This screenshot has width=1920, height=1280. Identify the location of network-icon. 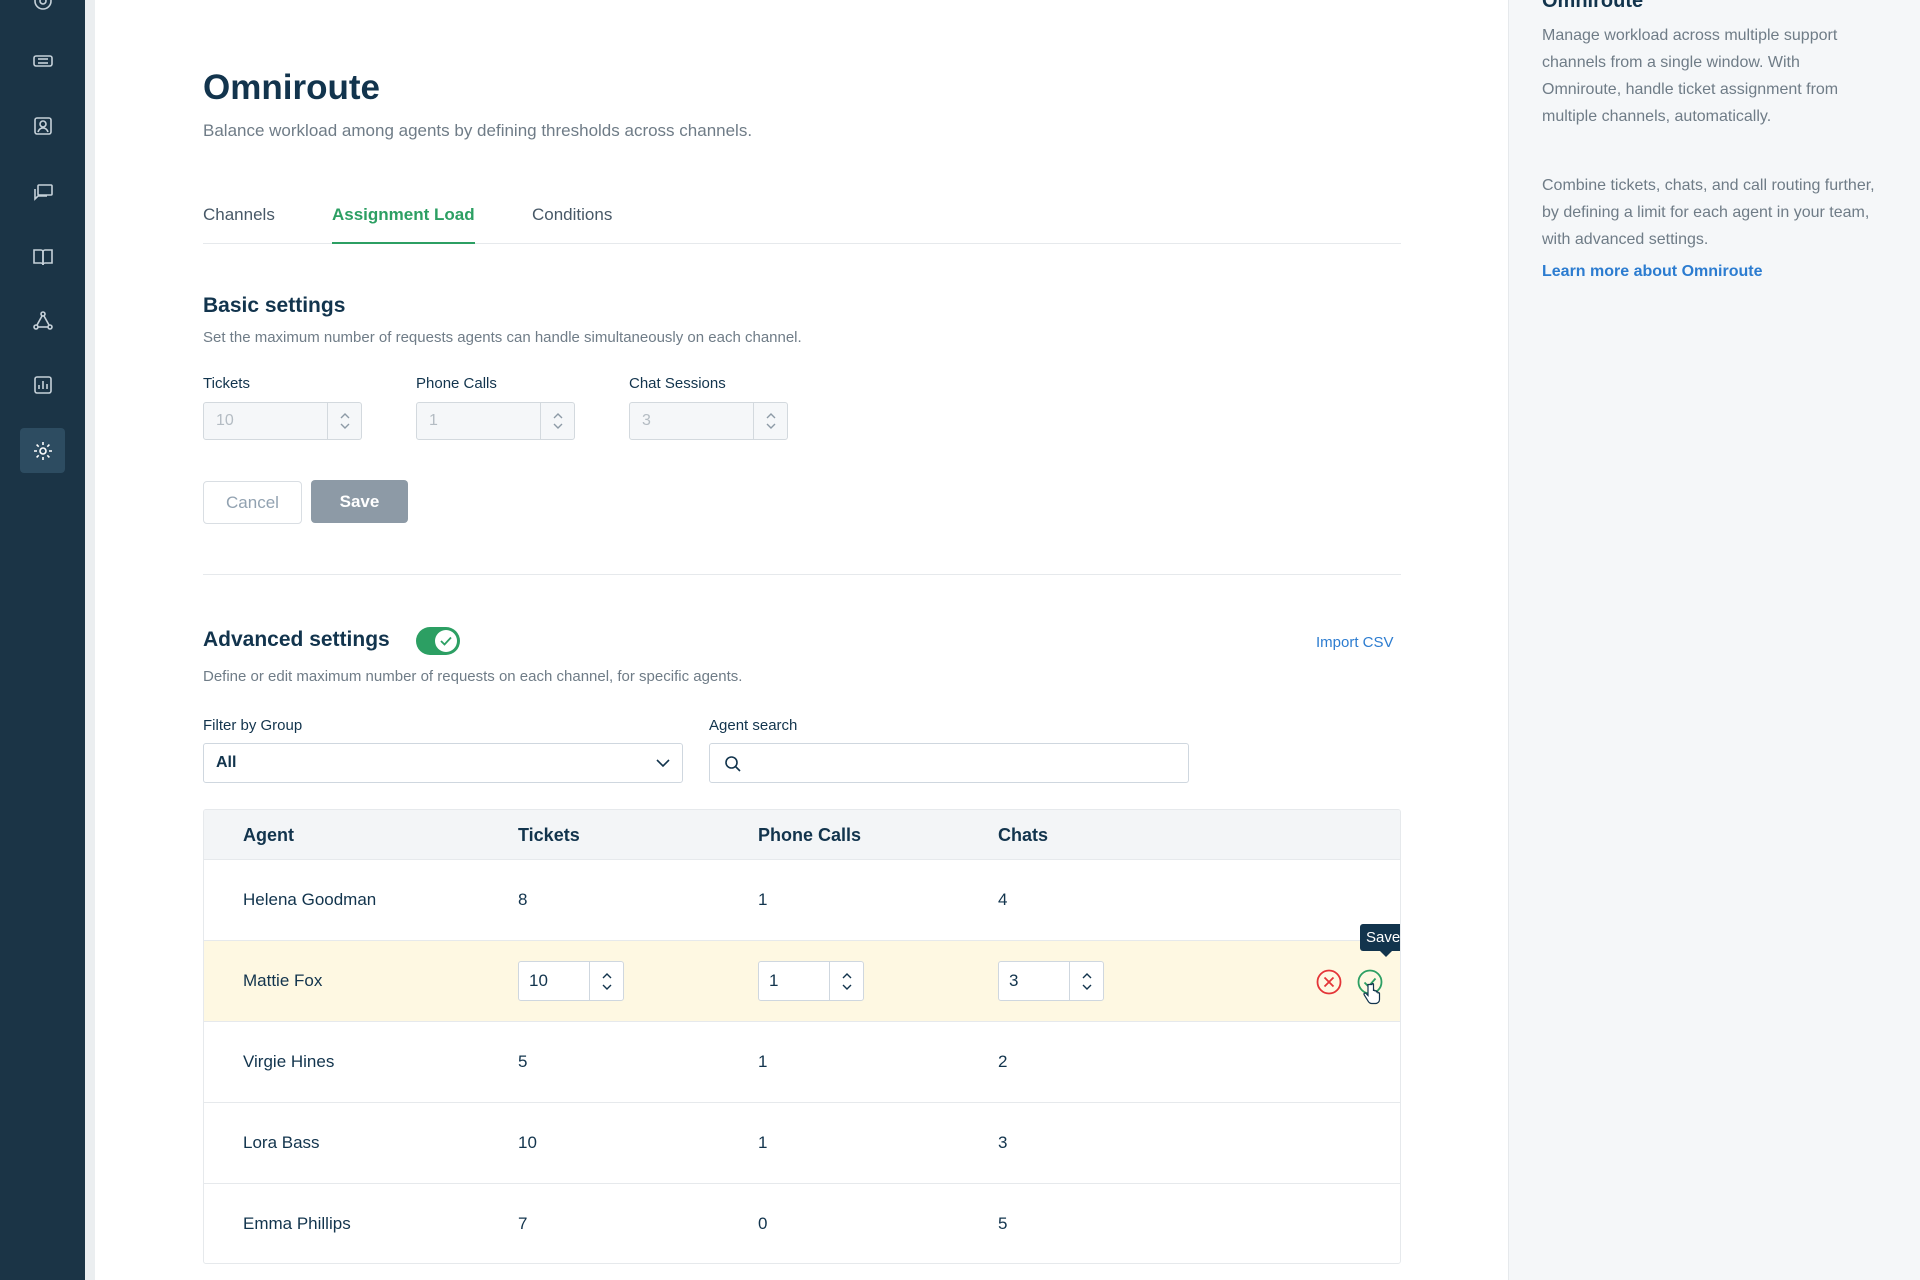
(42, 320).